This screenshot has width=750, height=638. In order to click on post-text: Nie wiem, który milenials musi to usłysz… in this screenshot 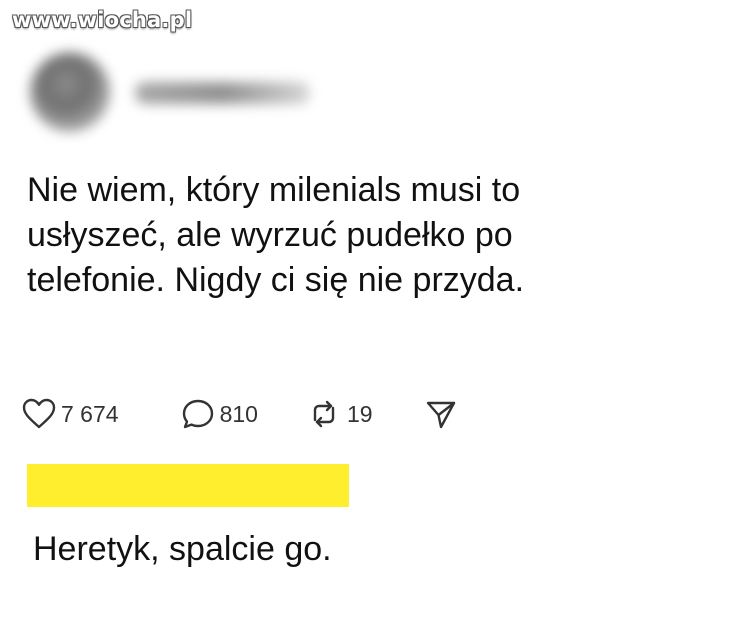, I will do `click(276, 235)`.